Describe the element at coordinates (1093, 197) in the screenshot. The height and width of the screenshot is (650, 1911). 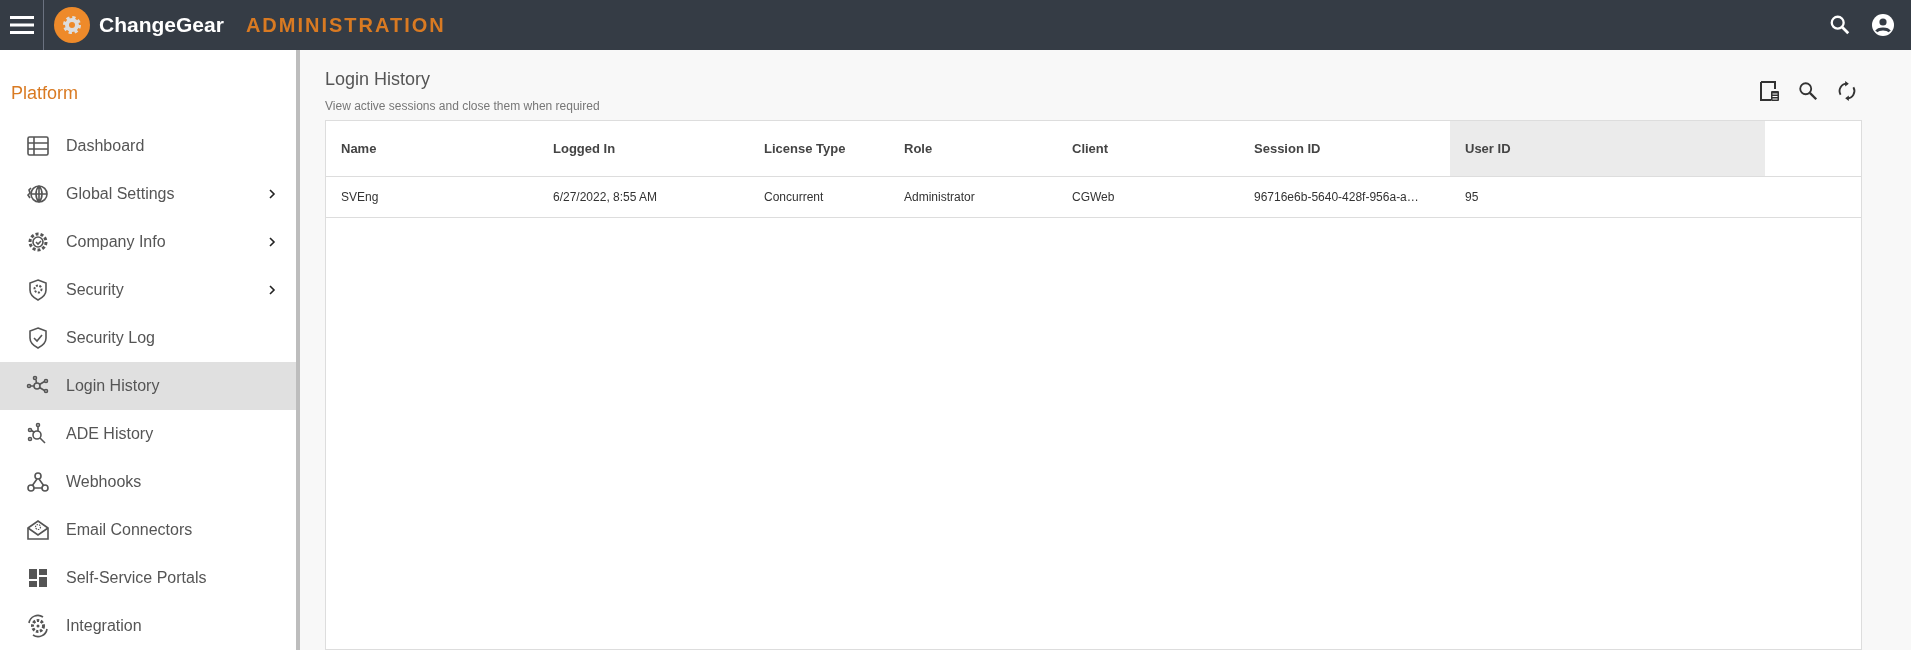
I see `table-cell-text: CGWeb` at that location.